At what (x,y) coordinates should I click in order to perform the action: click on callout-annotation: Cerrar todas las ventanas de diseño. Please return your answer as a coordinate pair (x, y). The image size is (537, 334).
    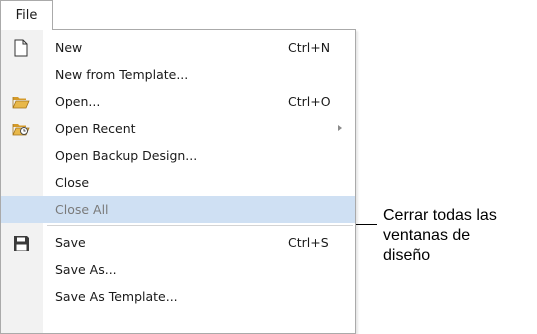
    Looking at the image, I should click on (440, 236).